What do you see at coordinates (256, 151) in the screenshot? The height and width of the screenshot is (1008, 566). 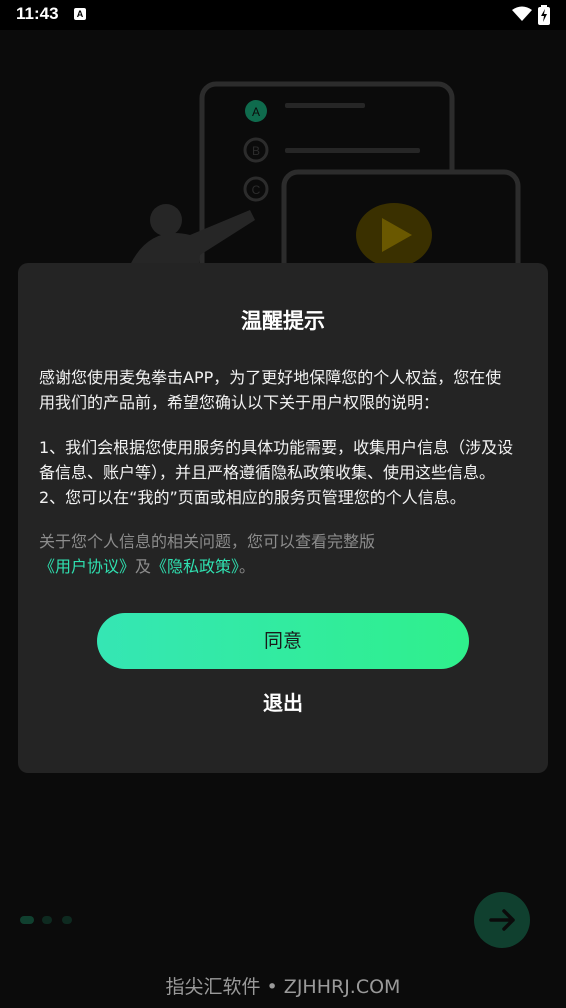 I see `option-b-label: B` at bounding box center [256, 151].